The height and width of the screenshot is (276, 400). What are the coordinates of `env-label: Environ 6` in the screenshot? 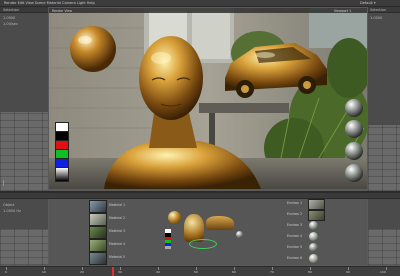 It's located at (295, 258).